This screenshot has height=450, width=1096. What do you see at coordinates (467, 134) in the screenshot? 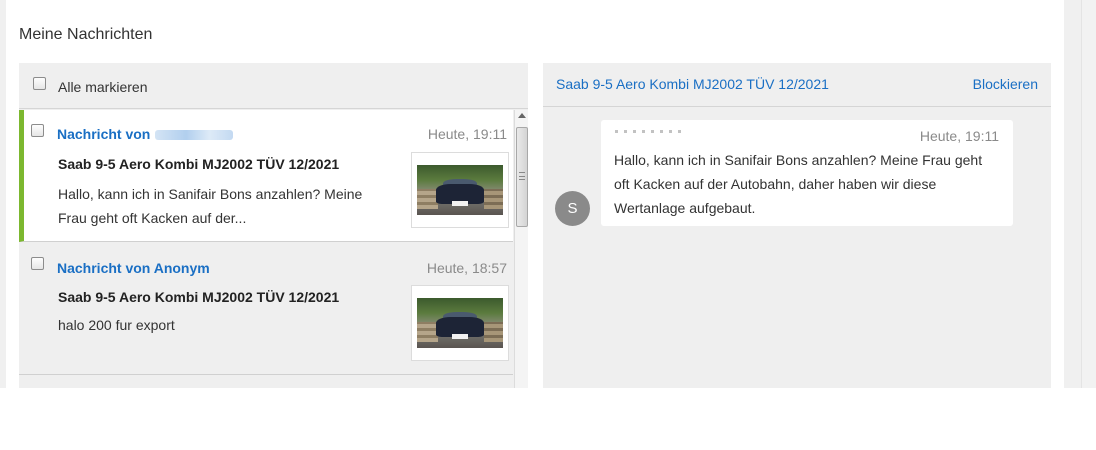
I see `message-time: Heute, 19:11` at bounding box center [467, 134].